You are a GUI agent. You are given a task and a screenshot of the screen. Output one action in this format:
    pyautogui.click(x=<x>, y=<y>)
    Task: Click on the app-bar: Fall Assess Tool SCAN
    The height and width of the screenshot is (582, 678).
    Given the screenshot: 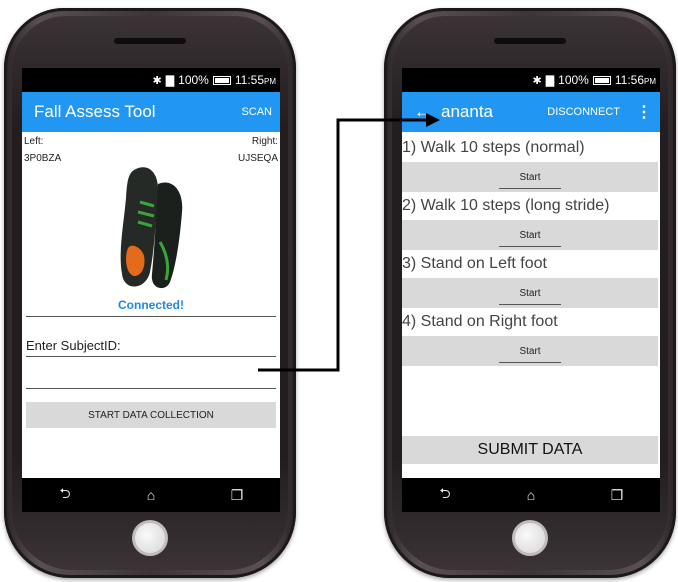 What is the action you would take?
    pyautogui.click(x=151, y=112)
    